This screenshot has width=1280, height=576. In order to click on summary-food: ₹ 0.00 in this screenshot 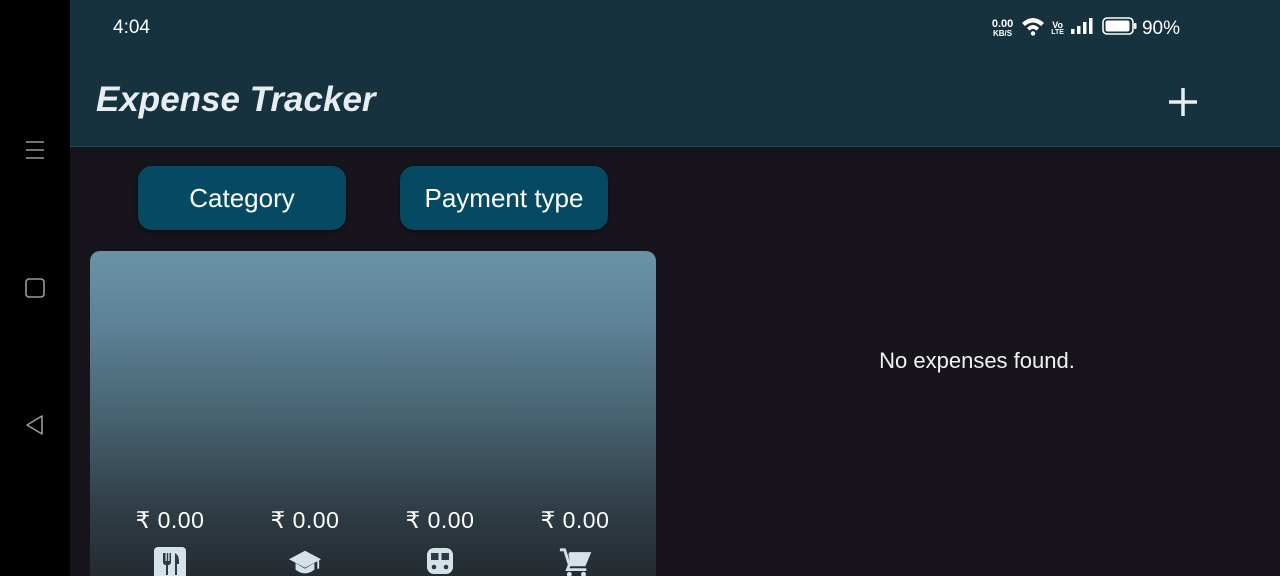, I will do `click(170, 541)`.